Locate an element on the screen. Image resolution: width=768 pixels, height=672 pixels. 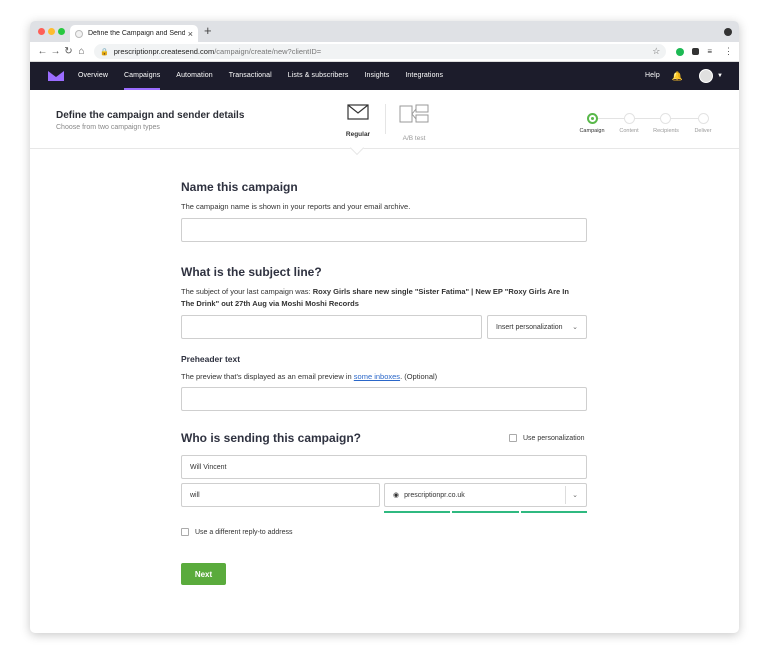
browser-tab: Define the Campaign and Send × is located at coordinates (134, 33).